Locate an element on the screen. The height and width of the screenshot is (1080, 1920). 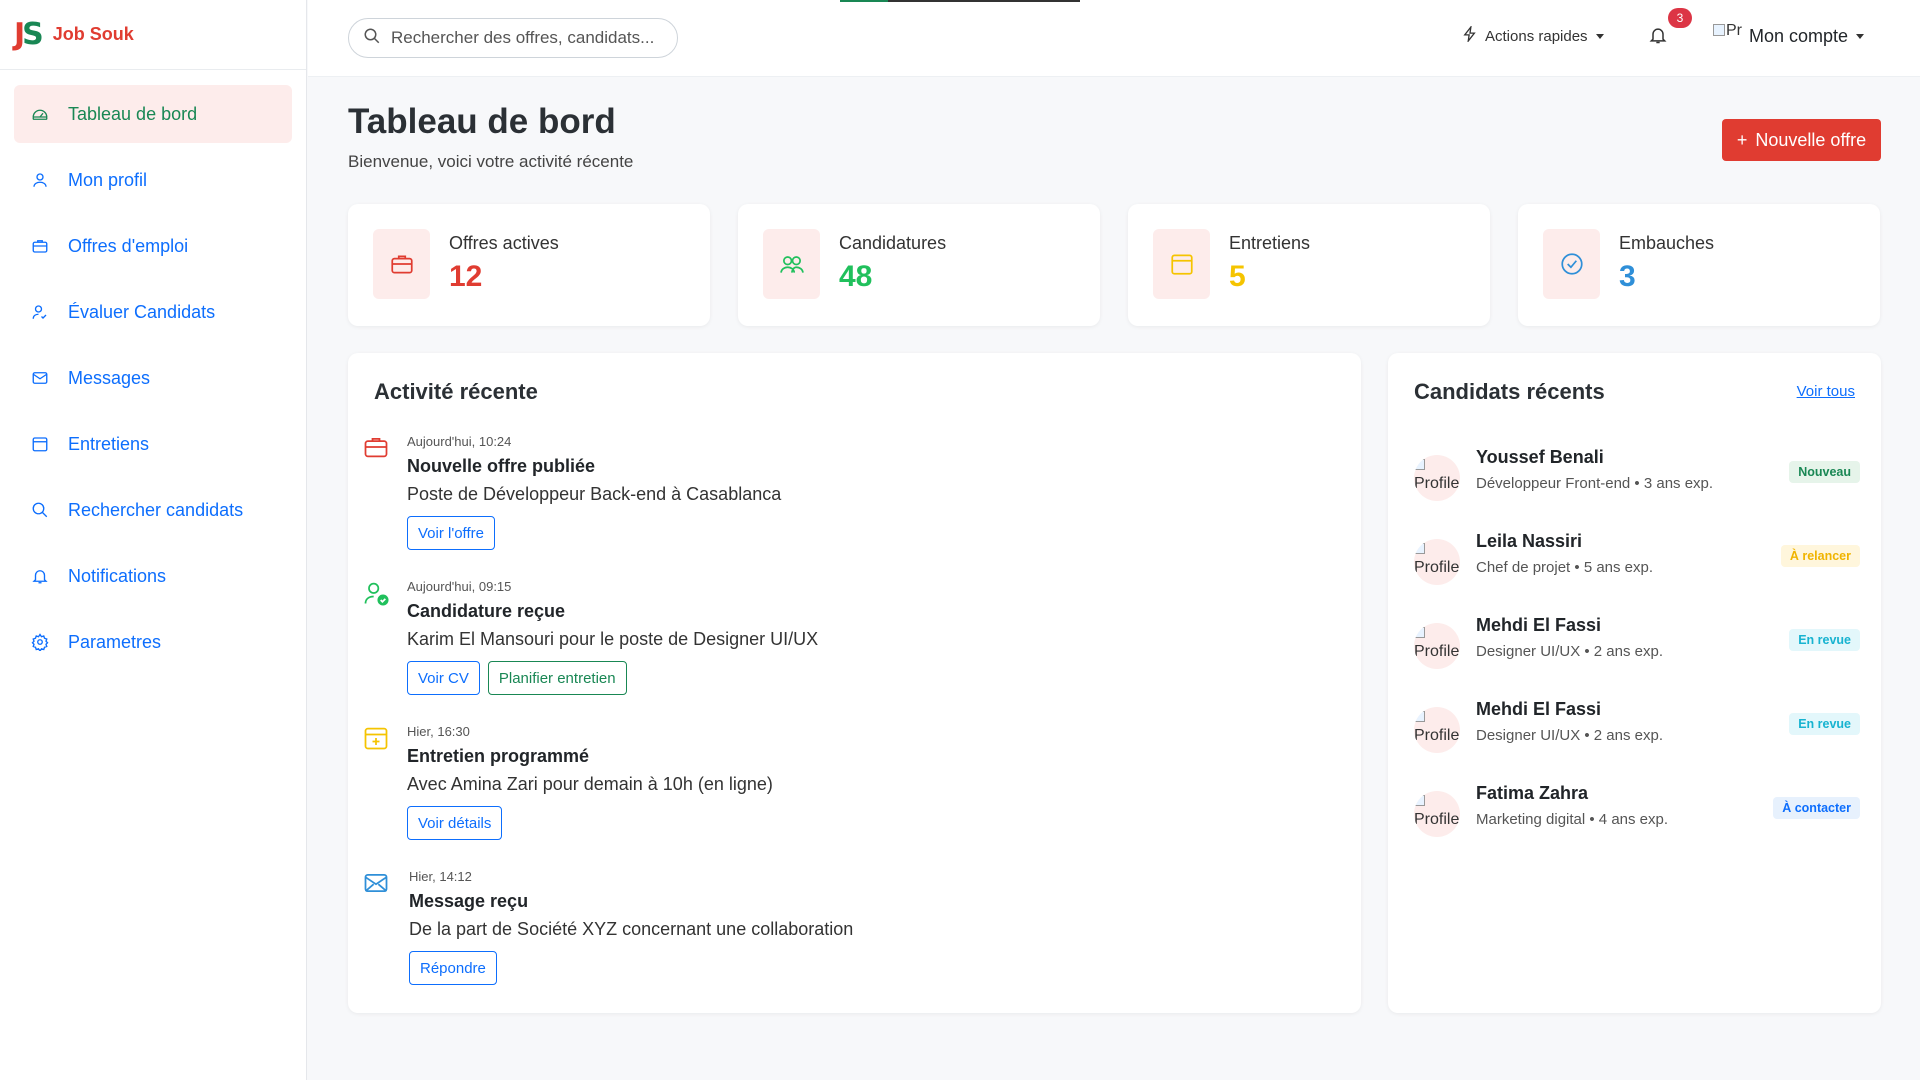
sidebar-item-dashboard: Tableau de bord is located at coordinates (153, 114).